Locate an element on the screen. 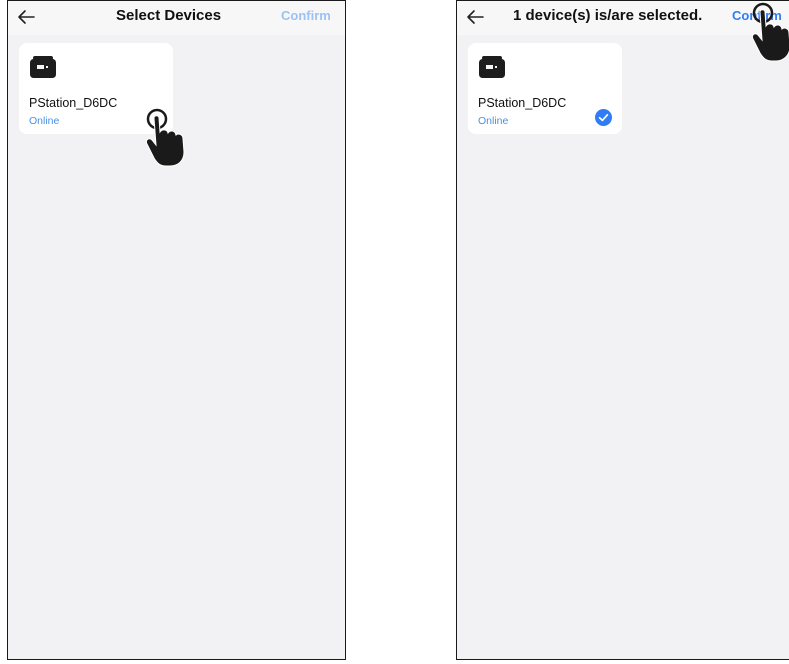 Image resolution: width=789 pixels, height=664 pixels. nav-bar: Select Devices Confirm is located at coordinates (176, 18).